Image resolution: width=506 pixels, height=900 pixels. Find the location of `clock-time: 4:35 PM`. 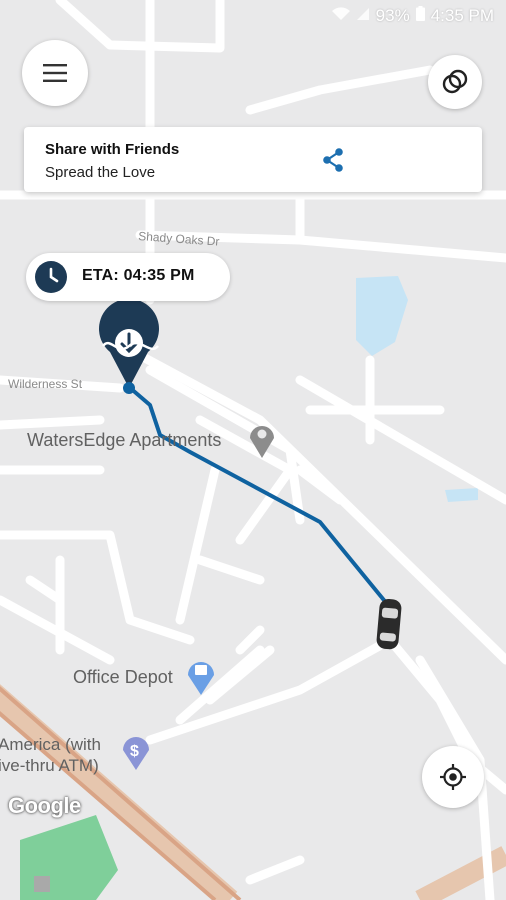

clock-time: 4:35 PM is located at coordinates (462, 15).